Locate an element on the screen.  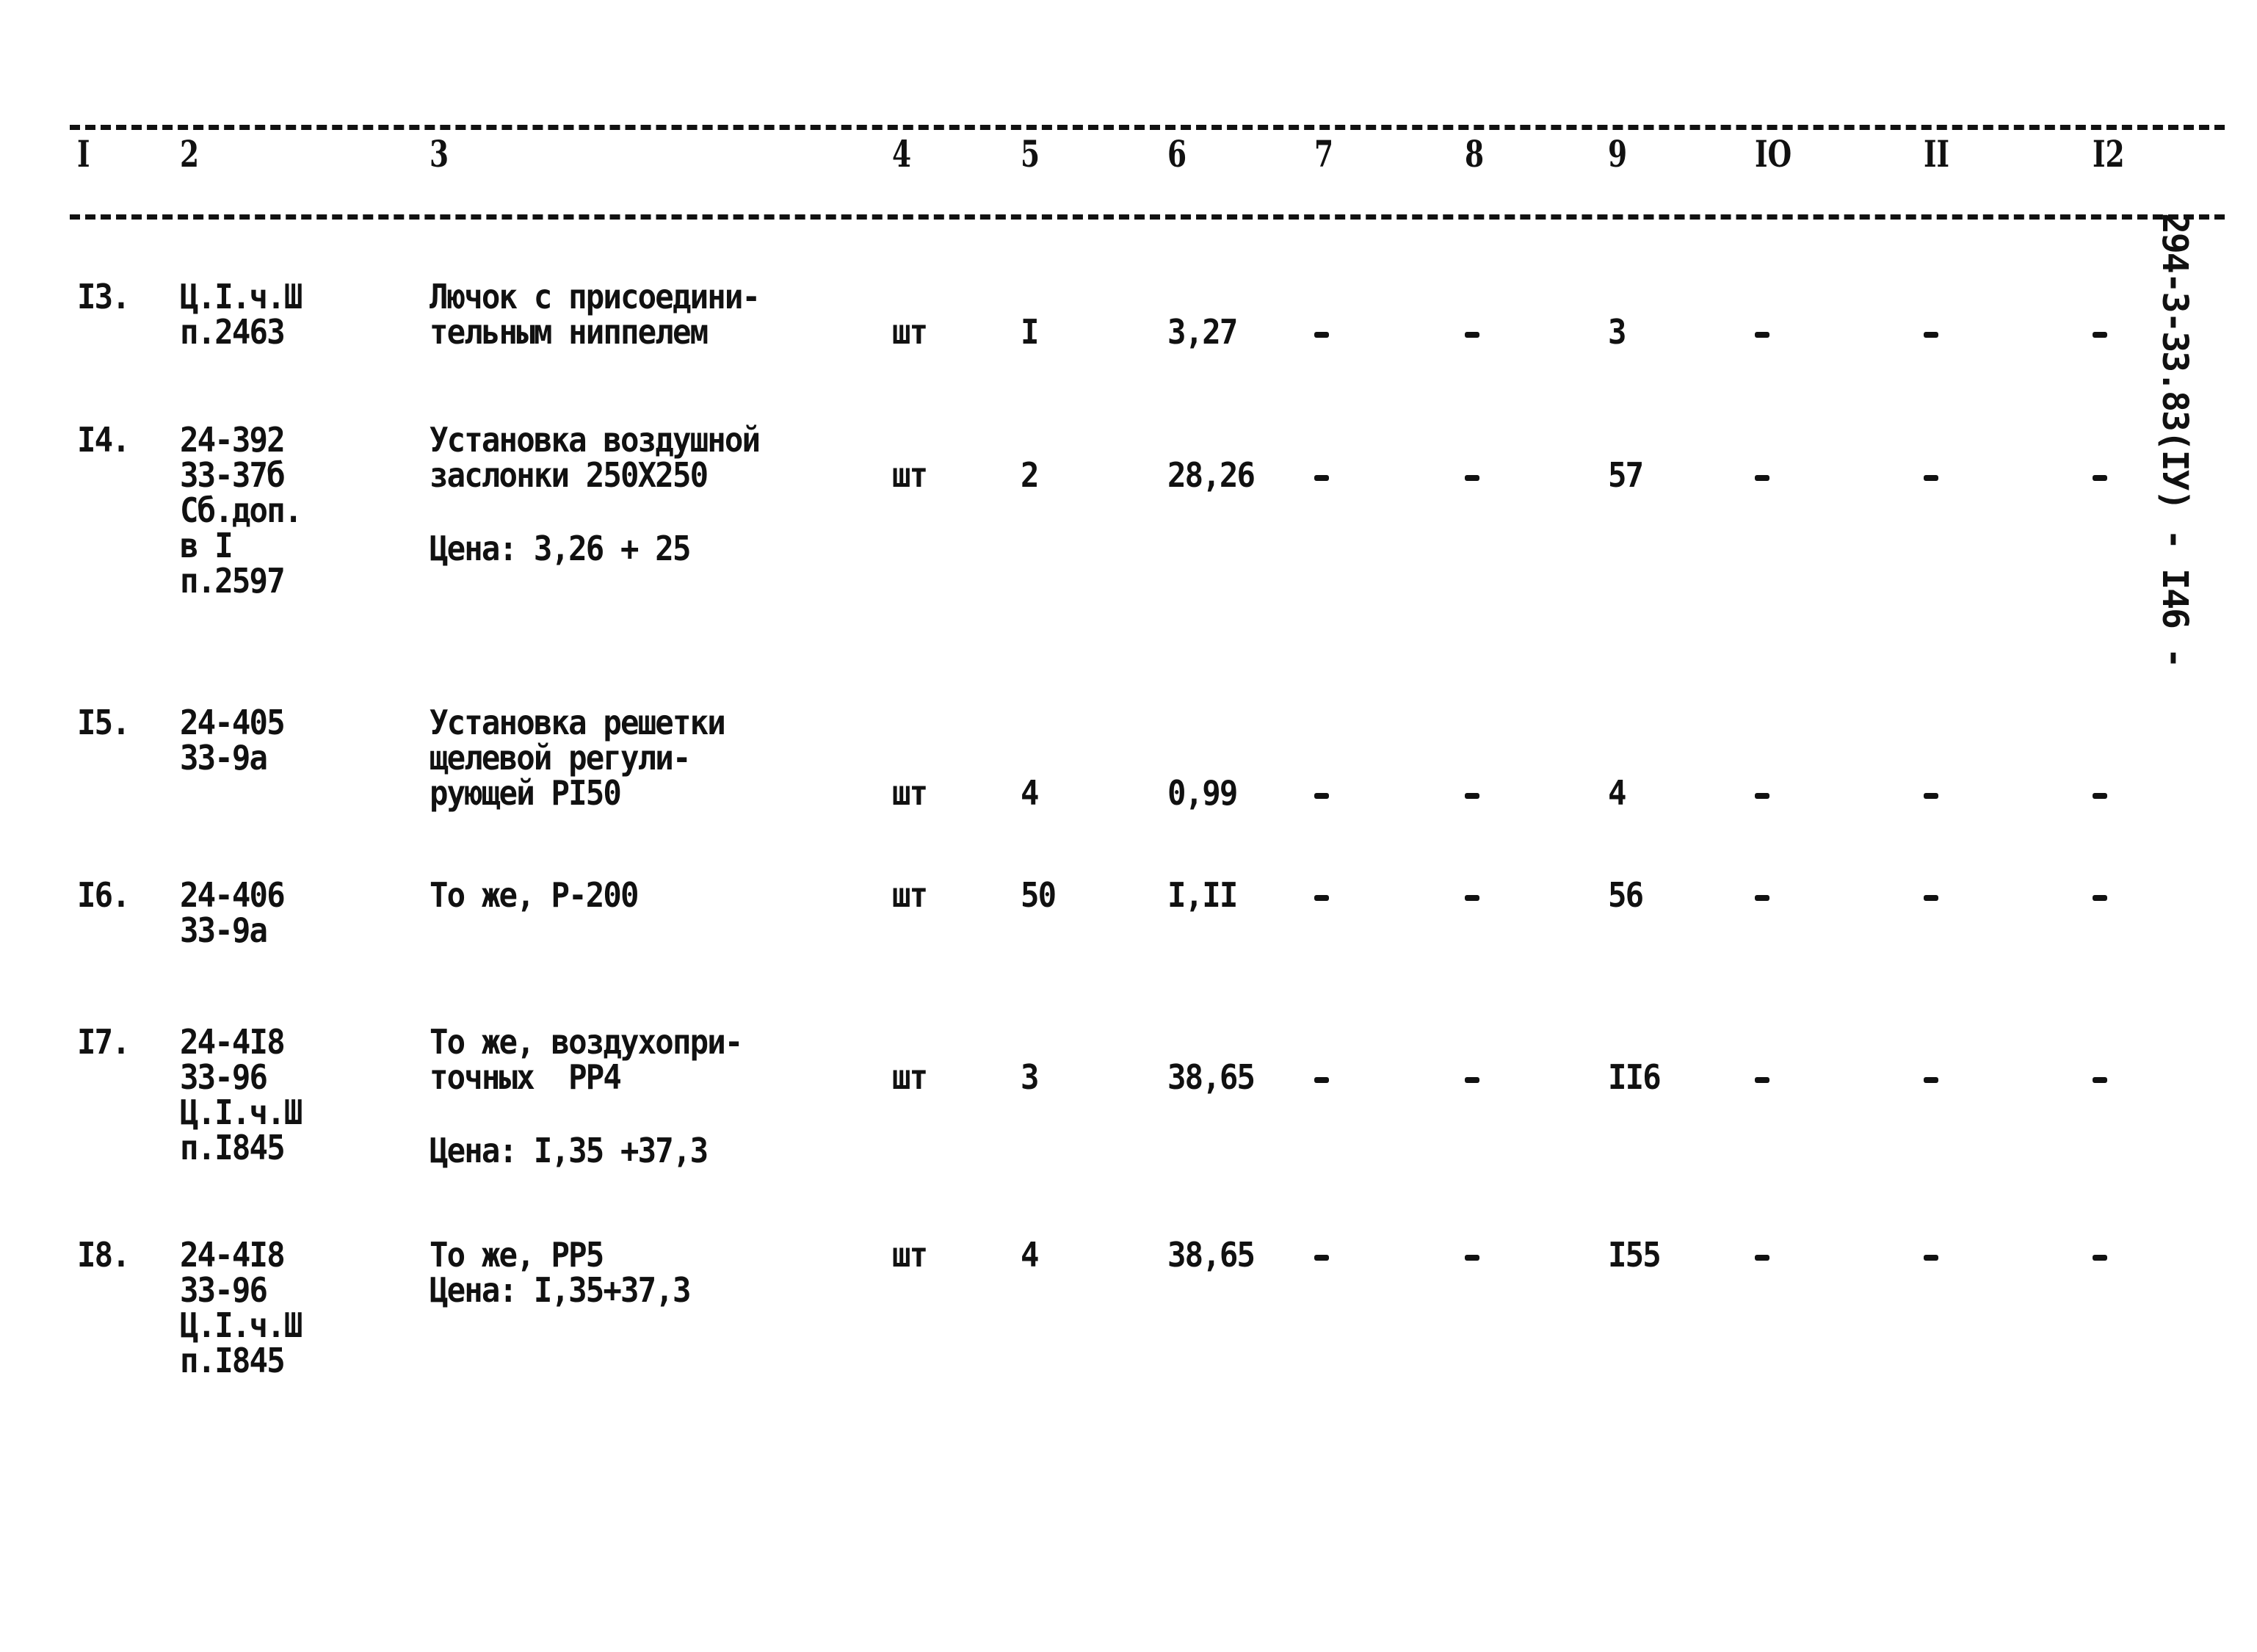
total-cost: 57 is located at coordinates (1626, 475).